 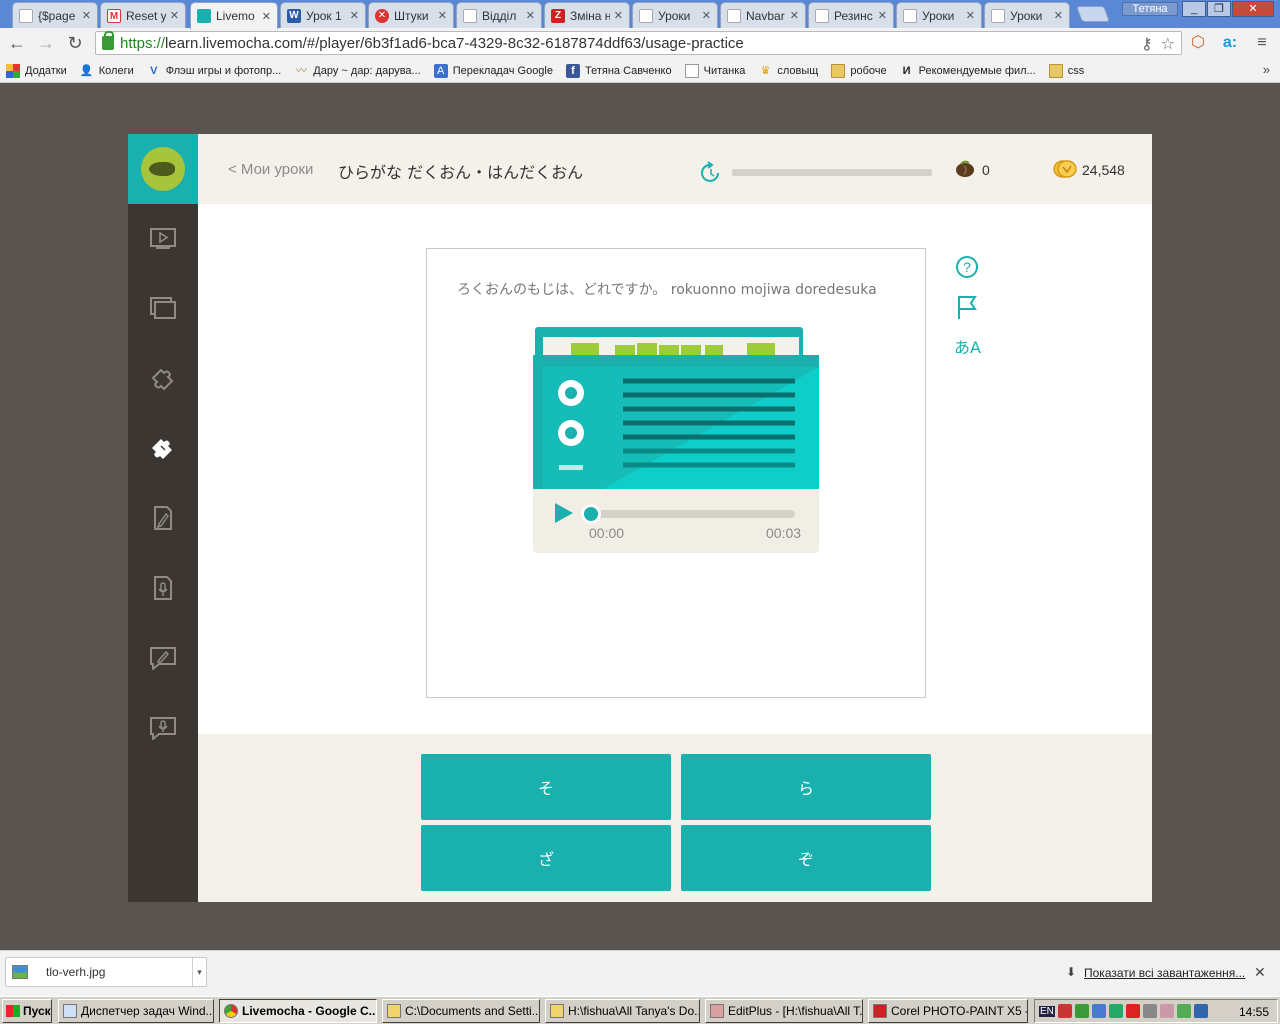 I want to click on profile-button: Тетяна, so click(x=1150, y=9).